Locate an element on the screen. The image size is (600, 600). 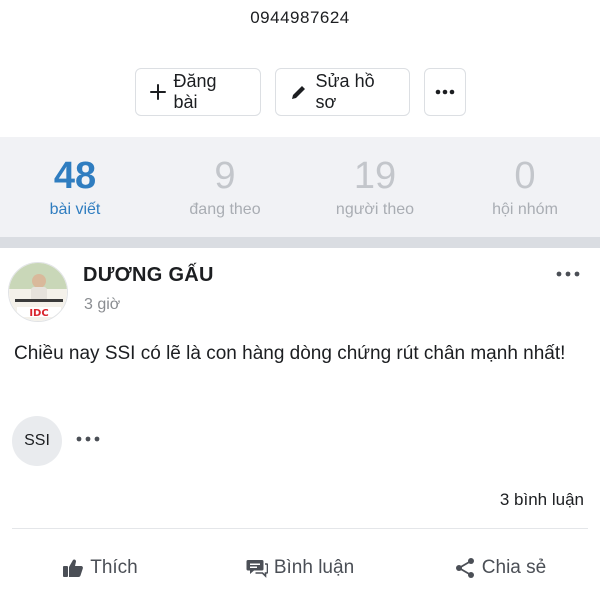
tag-more-icon is located at coordinates (88, 439).